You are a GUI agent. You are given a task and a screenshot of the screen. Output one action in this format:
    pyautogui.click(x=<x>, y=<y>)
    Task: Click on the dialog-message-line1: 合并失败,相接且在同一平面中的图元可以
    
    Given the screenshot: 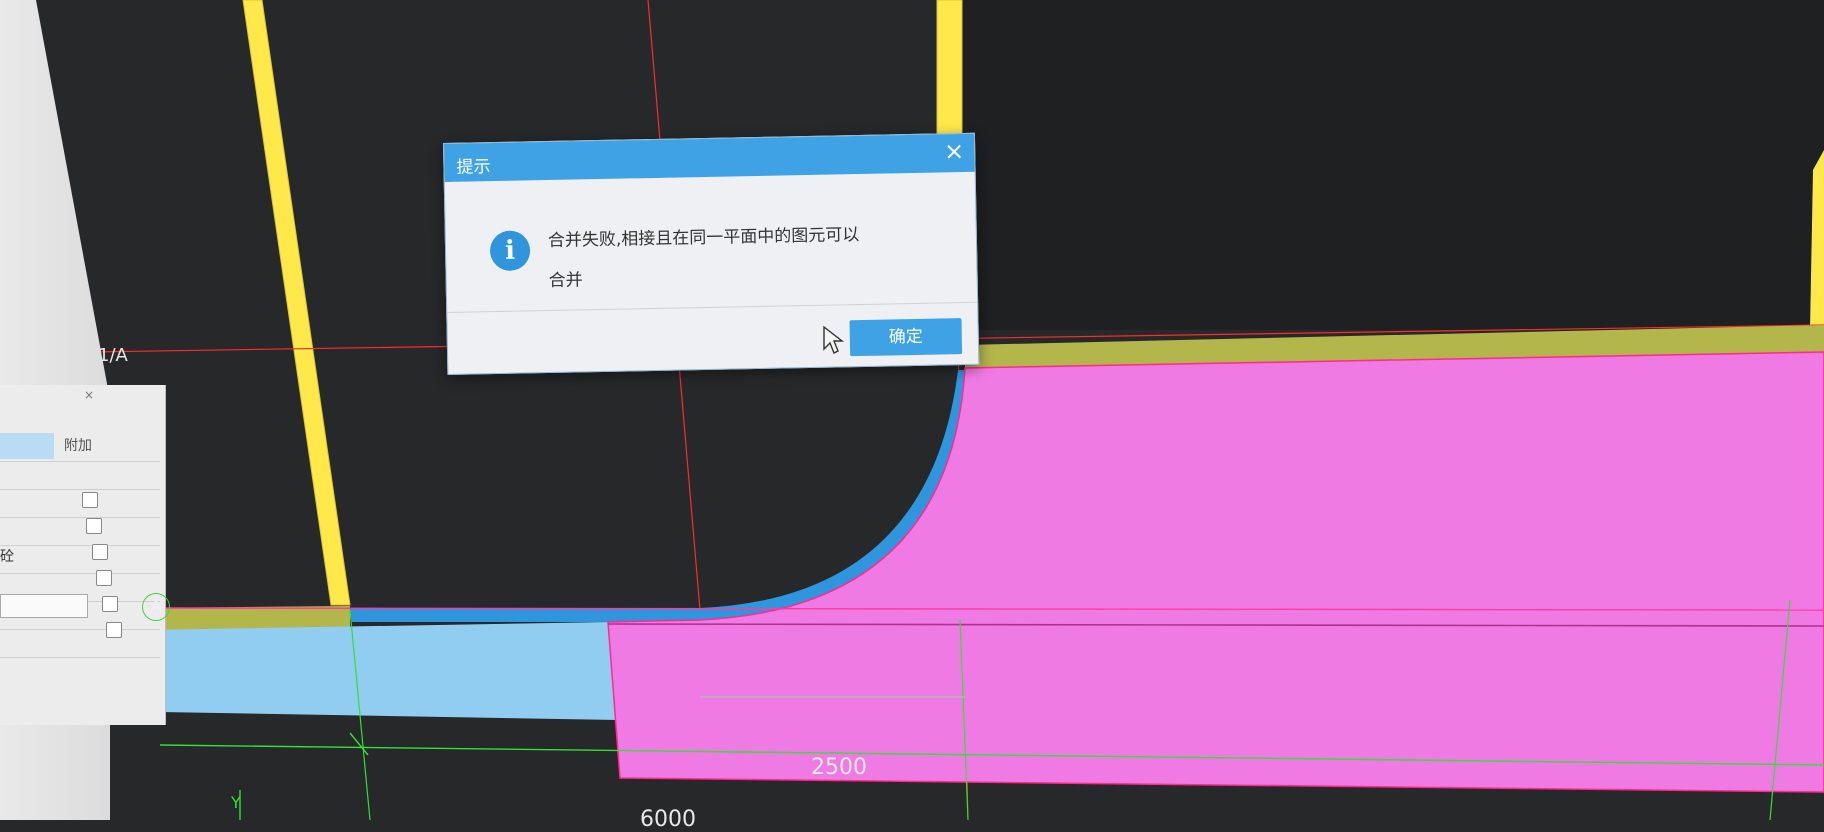 What is the action you would take?
    pyautogui.click(x=703, y=238)
    